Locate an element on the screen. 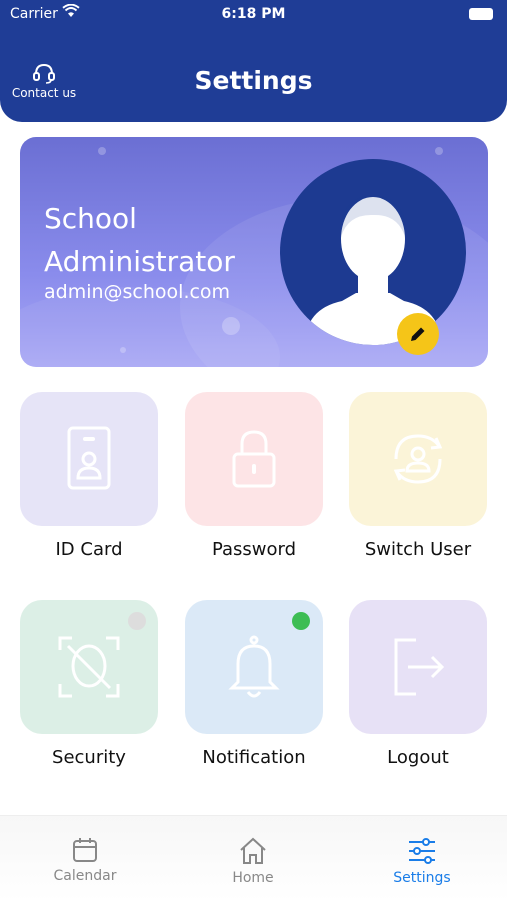  pencil-icon is located at coordinates (418, 334).